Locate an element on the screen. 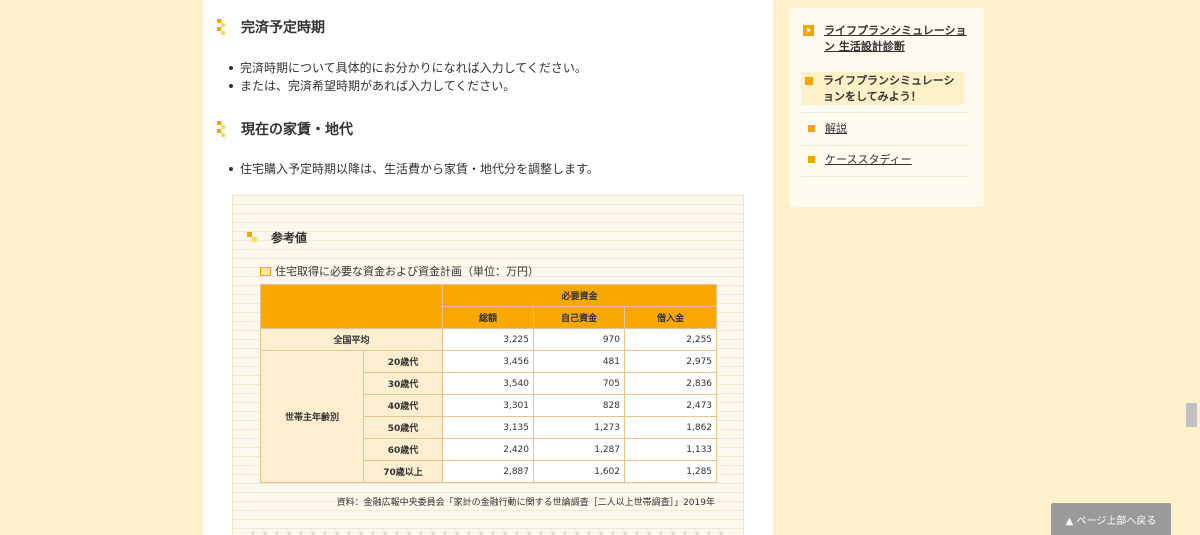 The image size is (1200, 535). reference-heading: 参考値 is located at coordinates (277, 237).